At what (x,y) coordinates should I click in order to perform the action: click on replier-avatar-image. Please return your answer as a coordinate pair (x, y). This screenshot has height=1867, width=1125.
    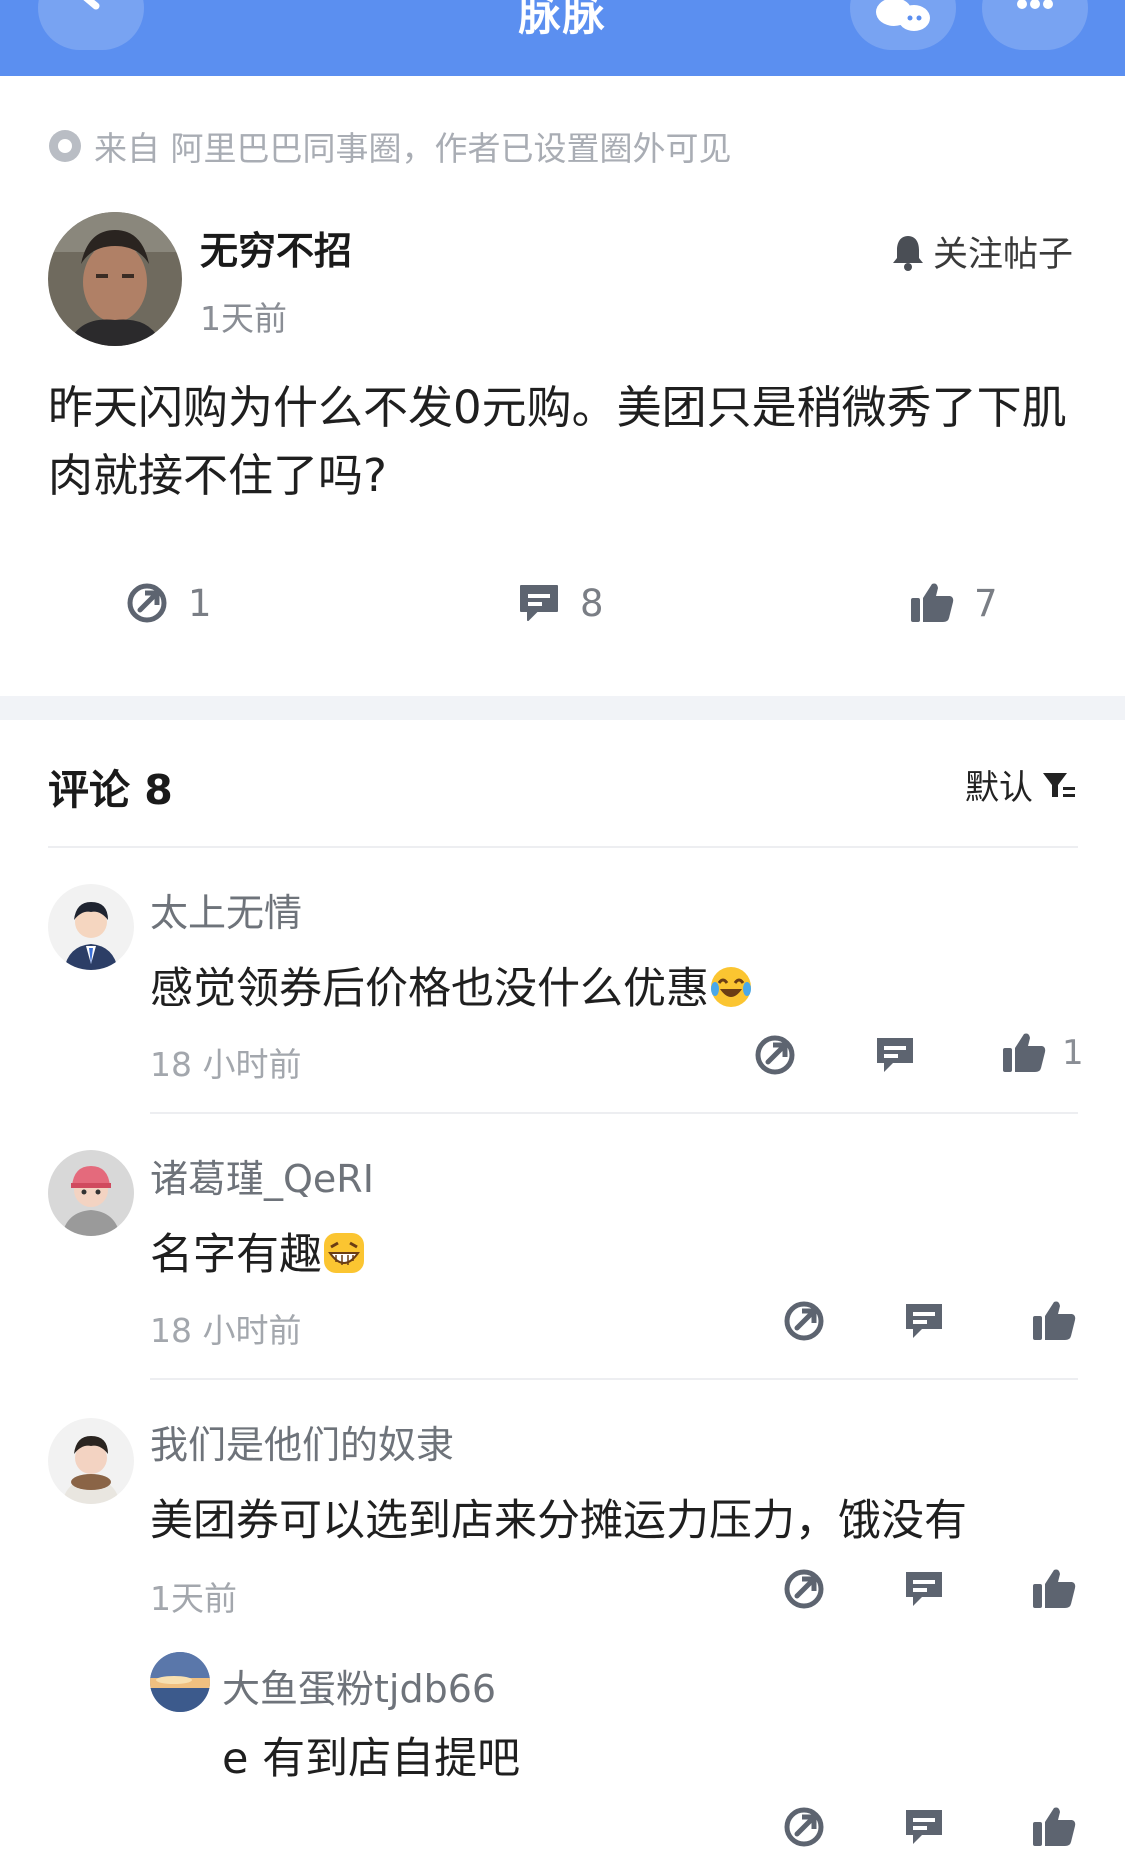
    Looking at the image, I should click on (180, 1682).